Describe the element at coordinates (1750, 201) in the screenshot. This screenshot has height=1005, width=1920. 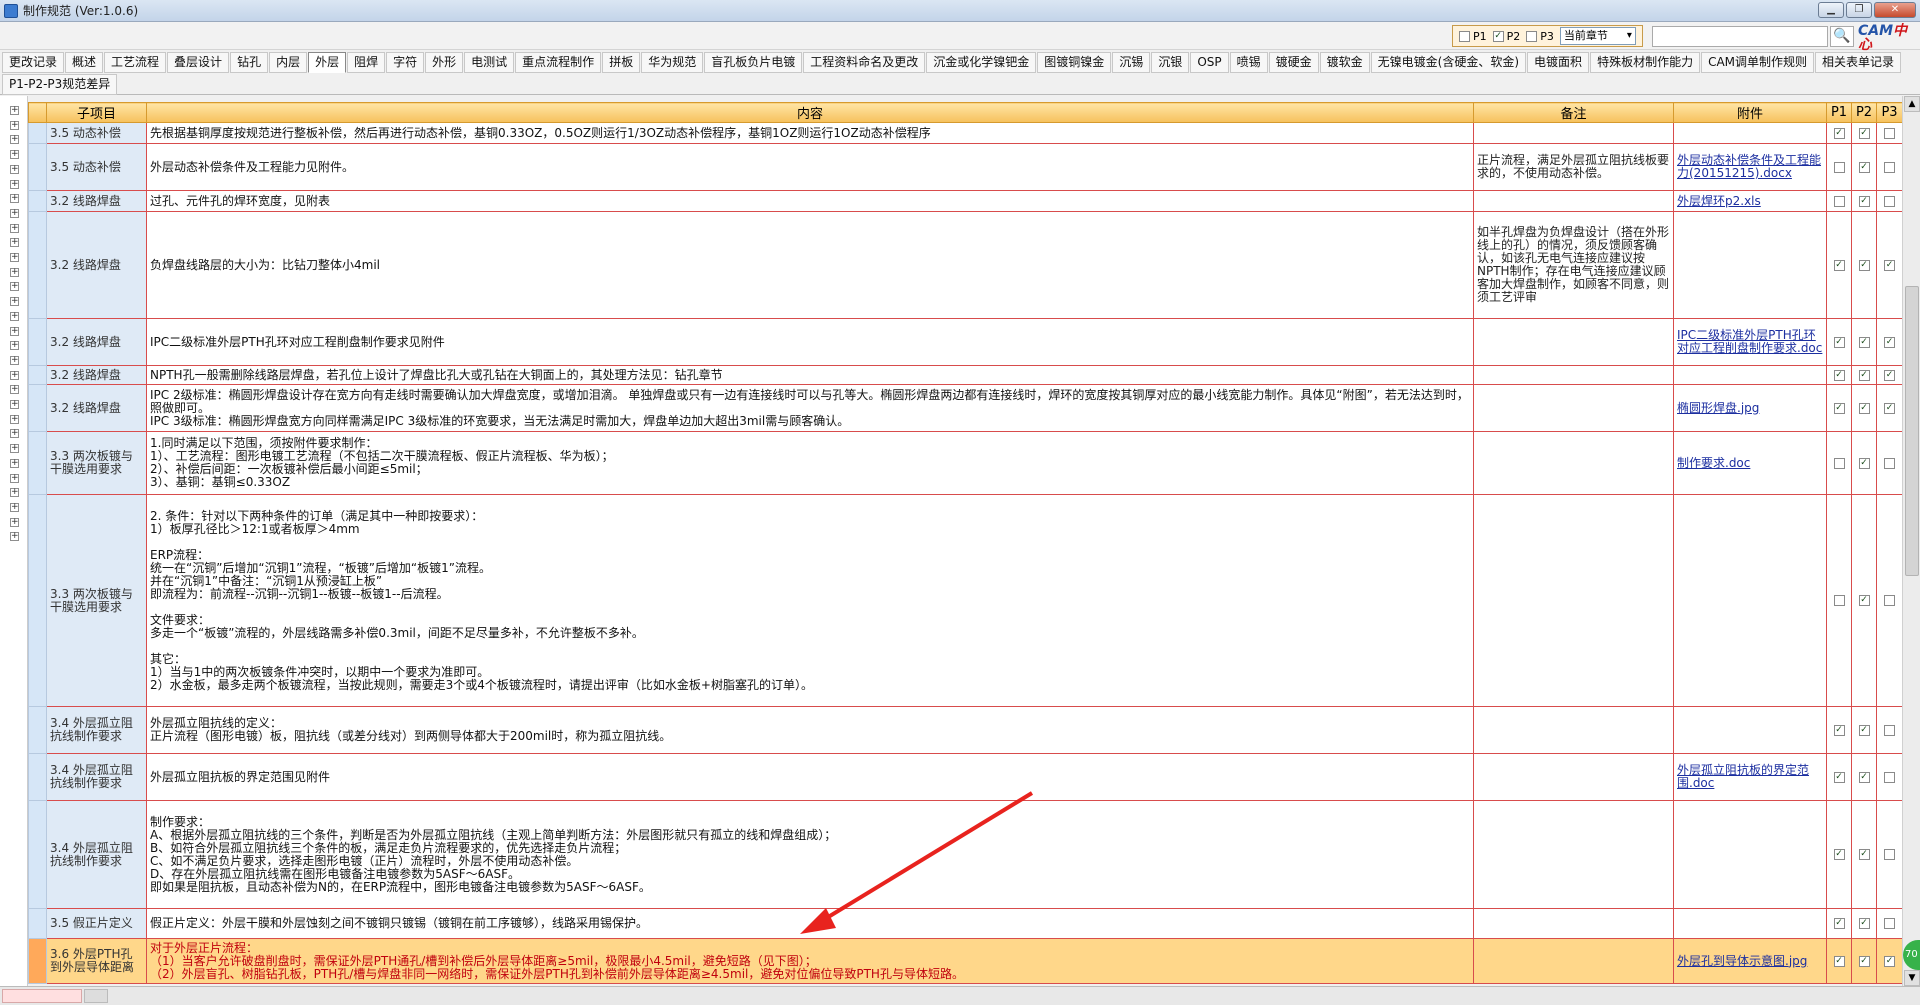
I see `cell-attachment-link: 外层焊环p2.xls` at that location.